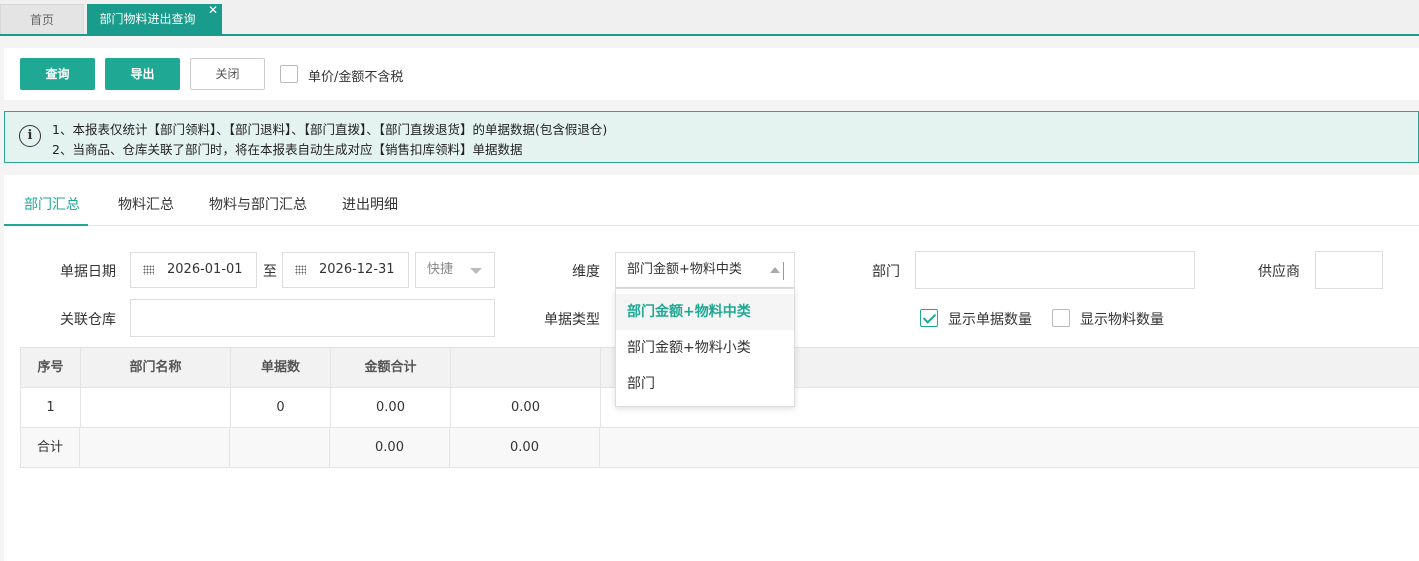 The image size is (1419, 561). What do you see at coordinates (57, 74) in the screenshot?
I see `query-button: 查询` at bounding box center [57, 74].